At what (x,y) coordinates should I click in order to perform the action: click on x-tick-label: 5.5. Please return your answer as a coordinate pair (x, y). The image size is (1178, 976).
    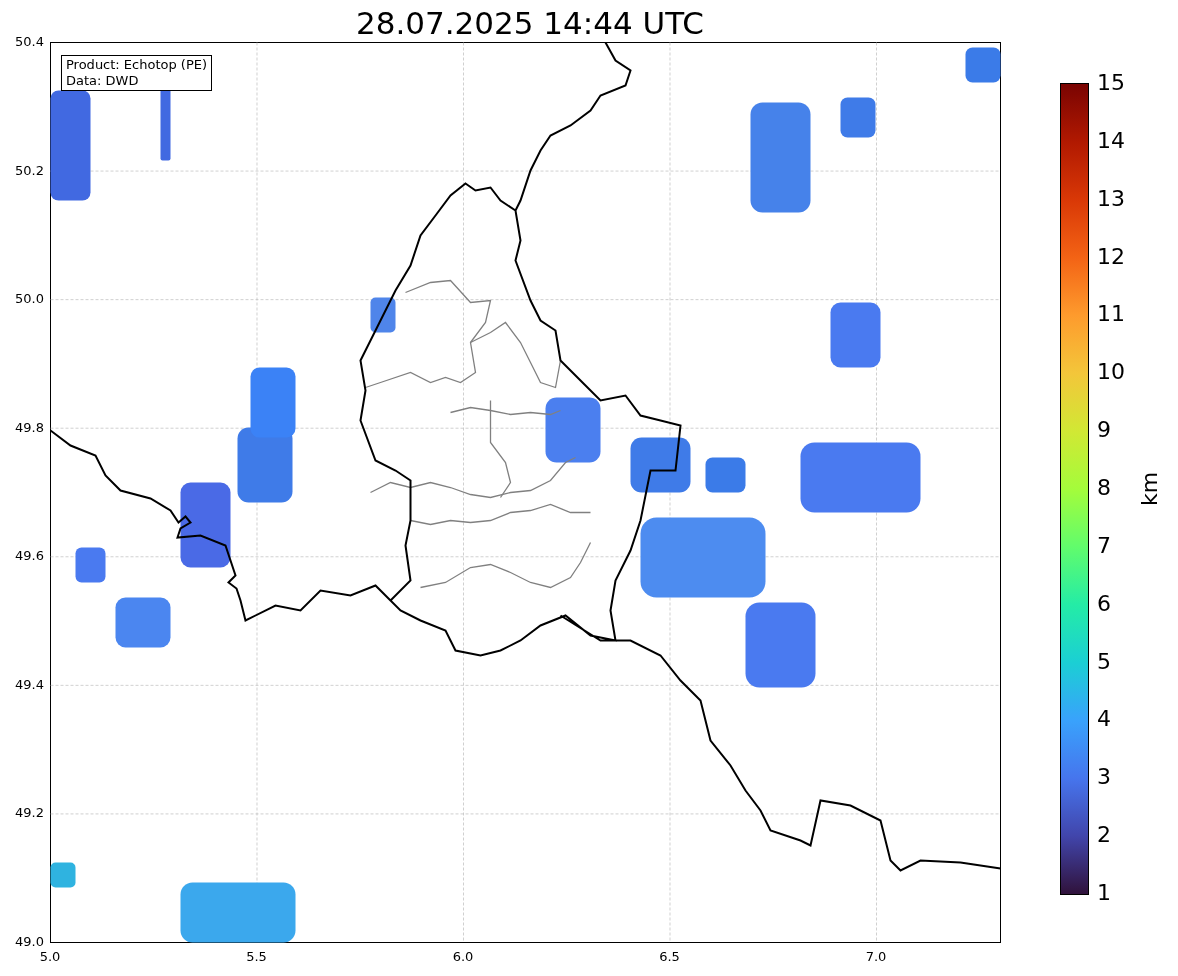
    Looking at the image, I should click on (256, 957).